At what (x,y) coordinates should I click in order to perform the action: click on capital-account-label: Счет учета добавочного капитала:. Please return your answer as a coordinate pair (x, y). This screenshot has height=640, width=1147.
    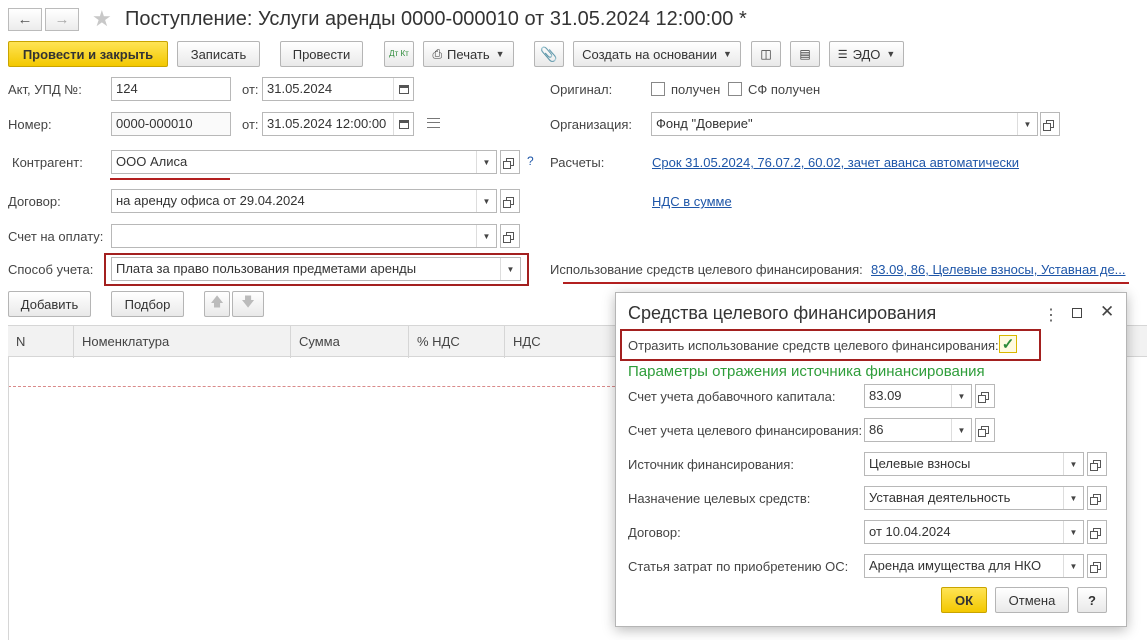
    Looking at the image, I should click on (732, 396).